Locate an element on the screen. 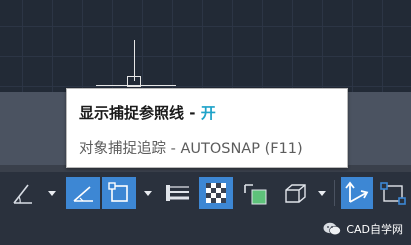 This screenshot has width=411, height=245. 3d-object-snap-icon is located at coordinates (295, 193).